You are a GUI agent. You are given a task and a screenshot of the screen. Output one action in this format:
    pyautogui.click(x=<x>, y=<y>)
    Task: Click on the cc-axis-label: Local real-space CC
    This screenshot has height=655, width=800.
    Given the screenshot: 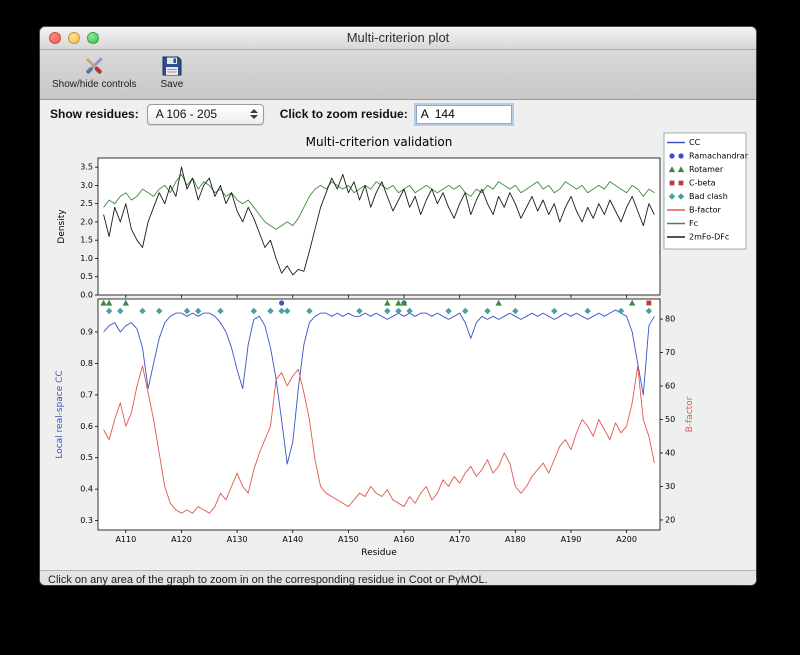 What is the action you would take?
    pyautogui.click(x=60, y=414)
    